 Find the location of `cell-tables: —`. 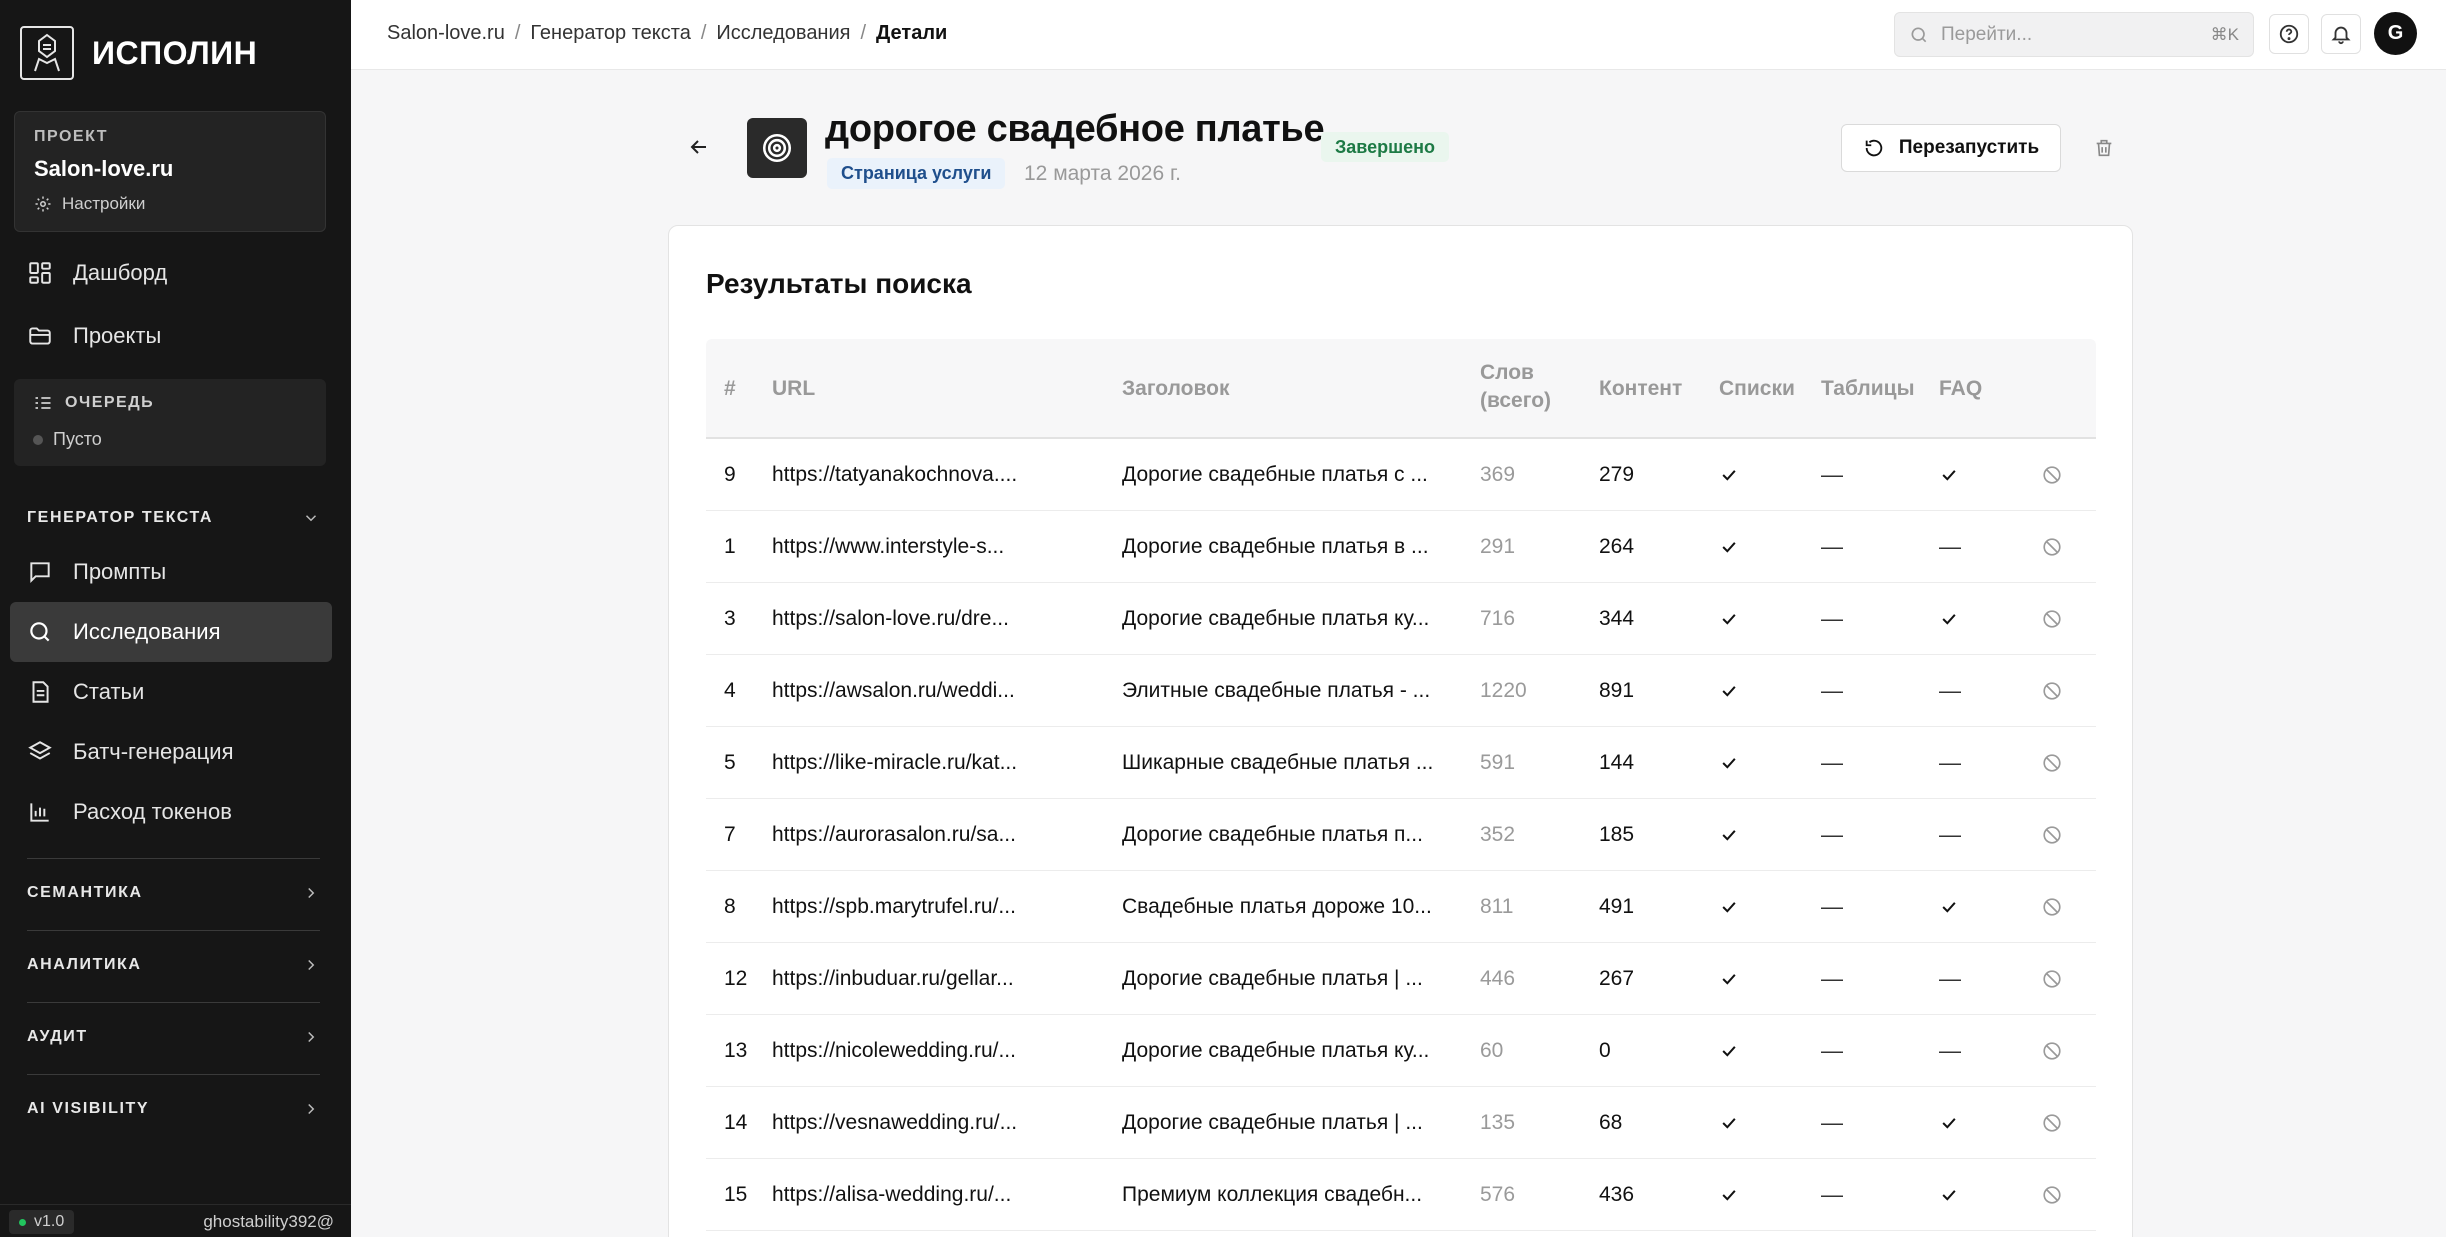

cell-tables: — is located at coordinates (1832, 763).